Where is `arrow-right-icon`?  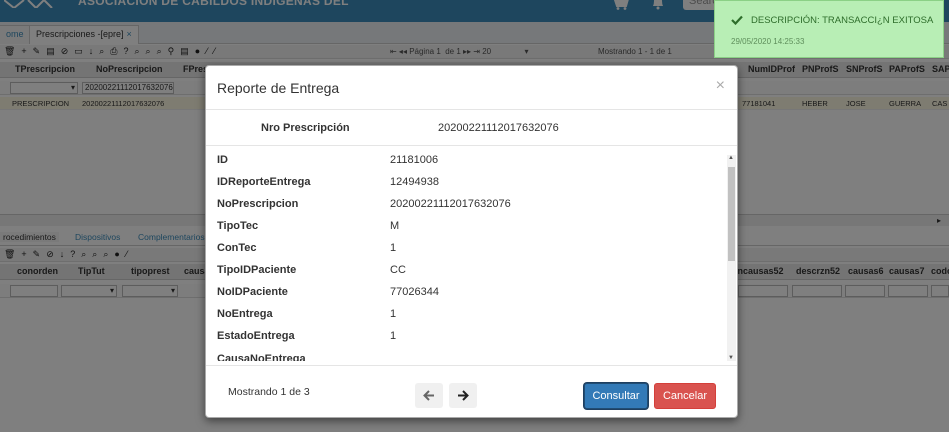 arrow-right-icon is located at coordinates (463, 395).